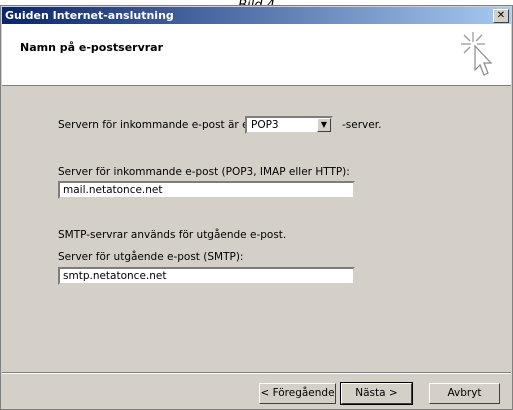 The image size is (513, 410). I want to click on wizard-cursor-icon, so click(477, 54).